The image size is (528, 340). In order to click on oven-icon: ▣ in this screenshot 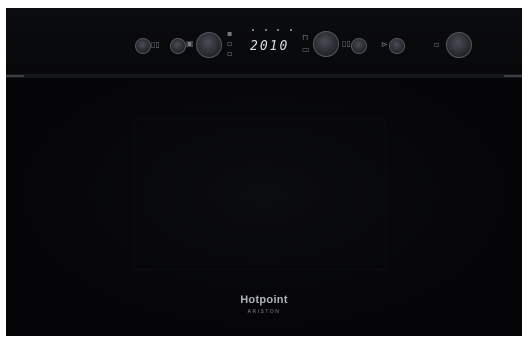, I will do `click(190, 43)`.